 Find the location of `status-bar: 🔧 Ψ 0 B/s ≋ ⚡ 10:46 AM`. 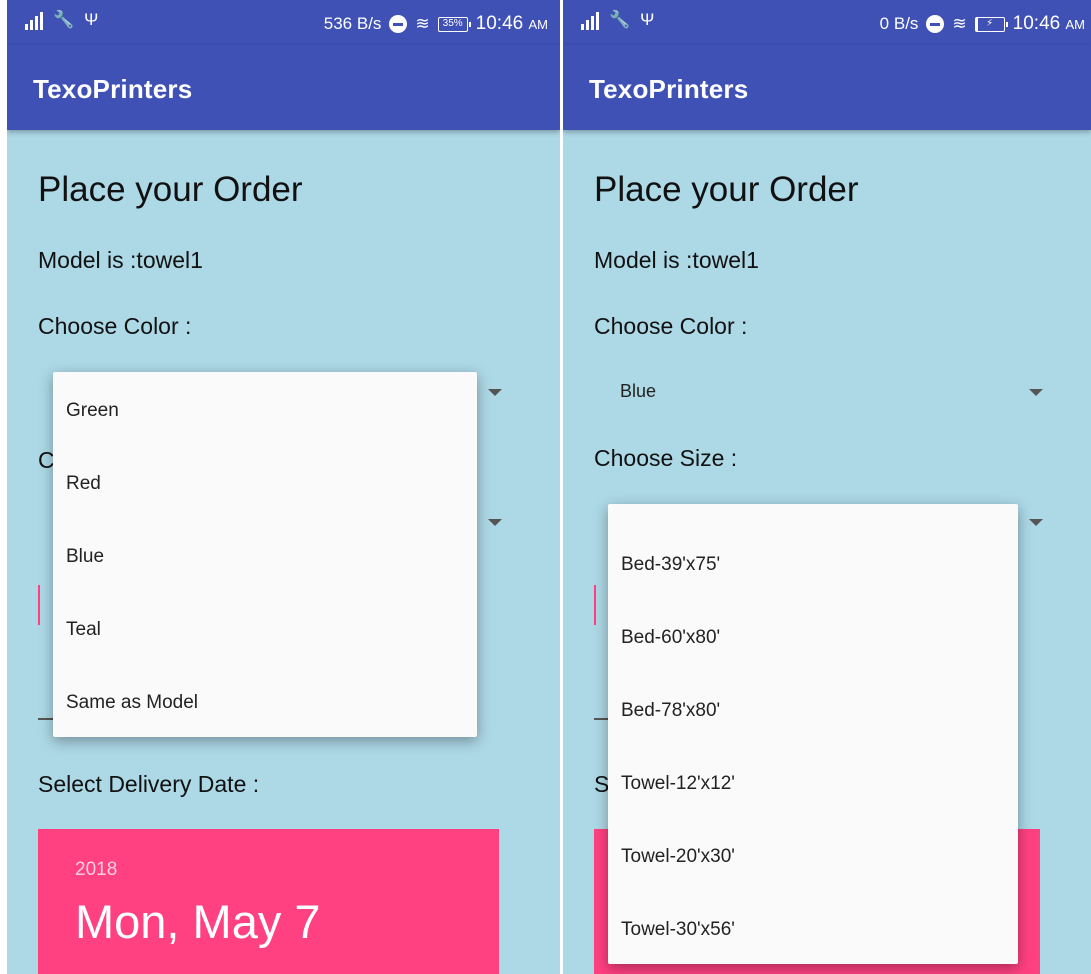

status-bar: 🔧 Ψ 0 B/s ≋ ⚡ 10:46 AM is located at coordinates (827, 22).